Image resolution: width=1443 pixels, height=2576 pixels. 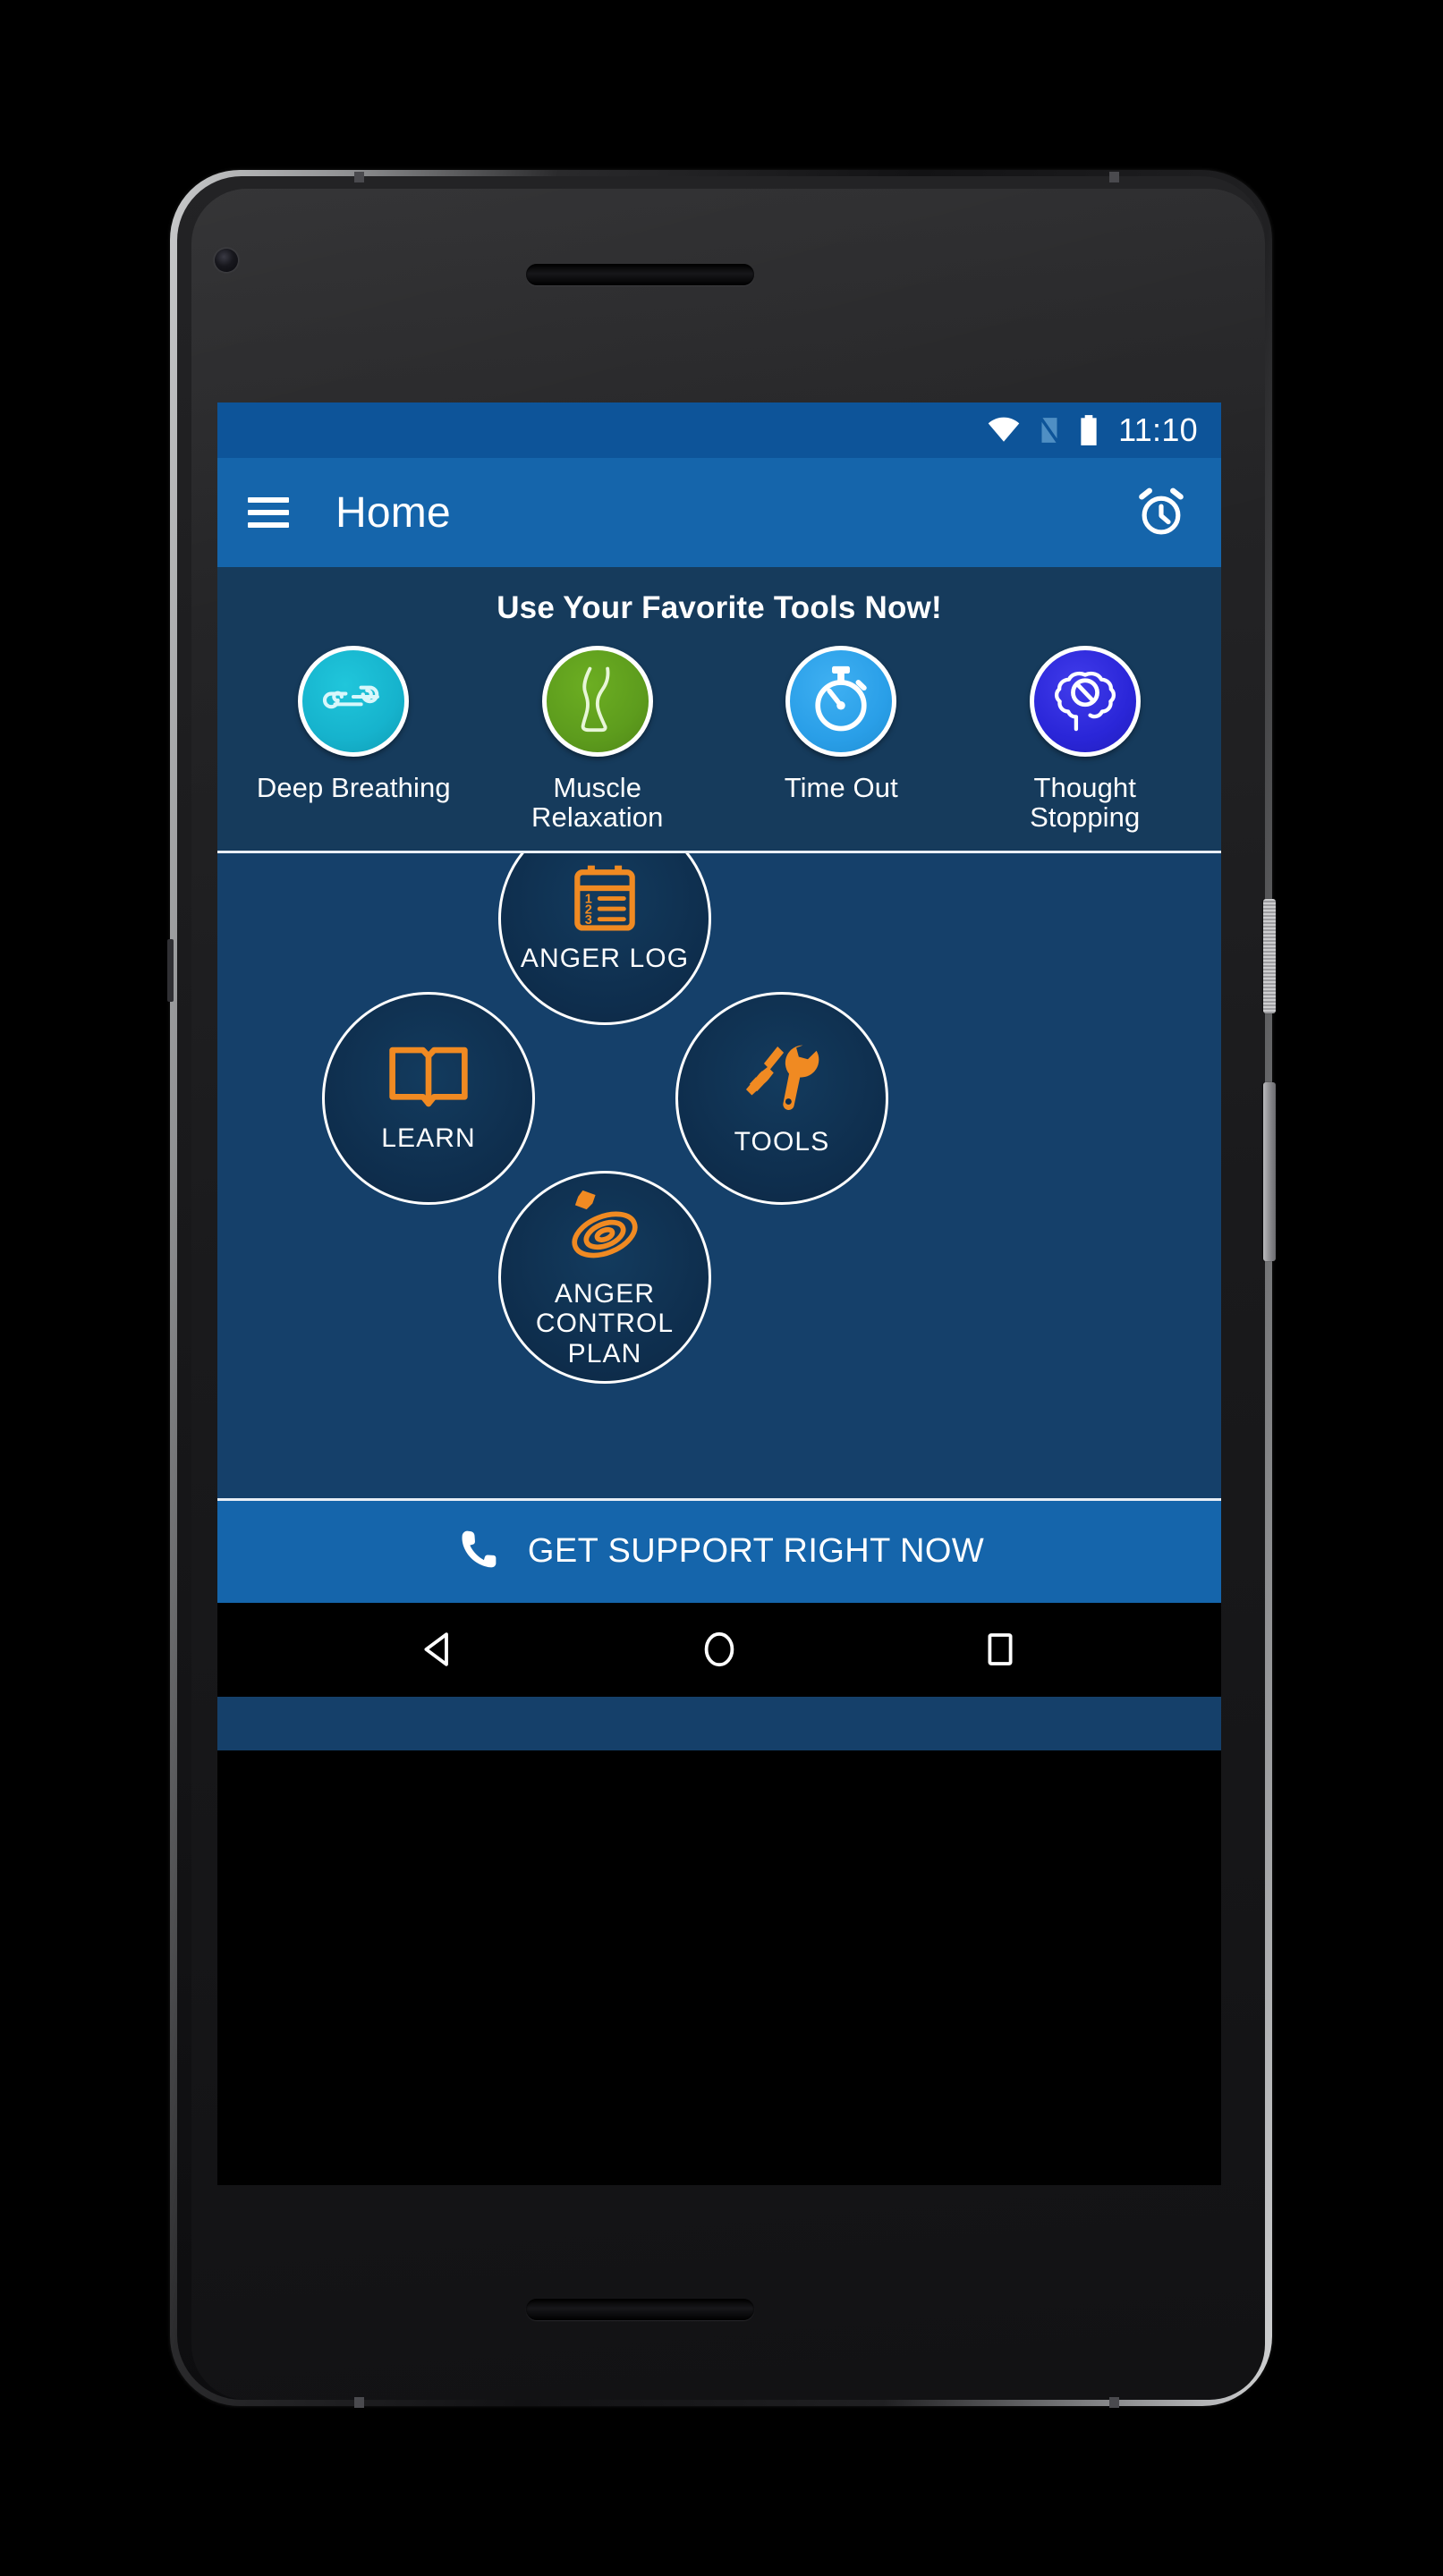 What do you see at coordinates (478, 1551) in the screenshot?
I see `phone-call-icon` at bounding box center [478, 1551].